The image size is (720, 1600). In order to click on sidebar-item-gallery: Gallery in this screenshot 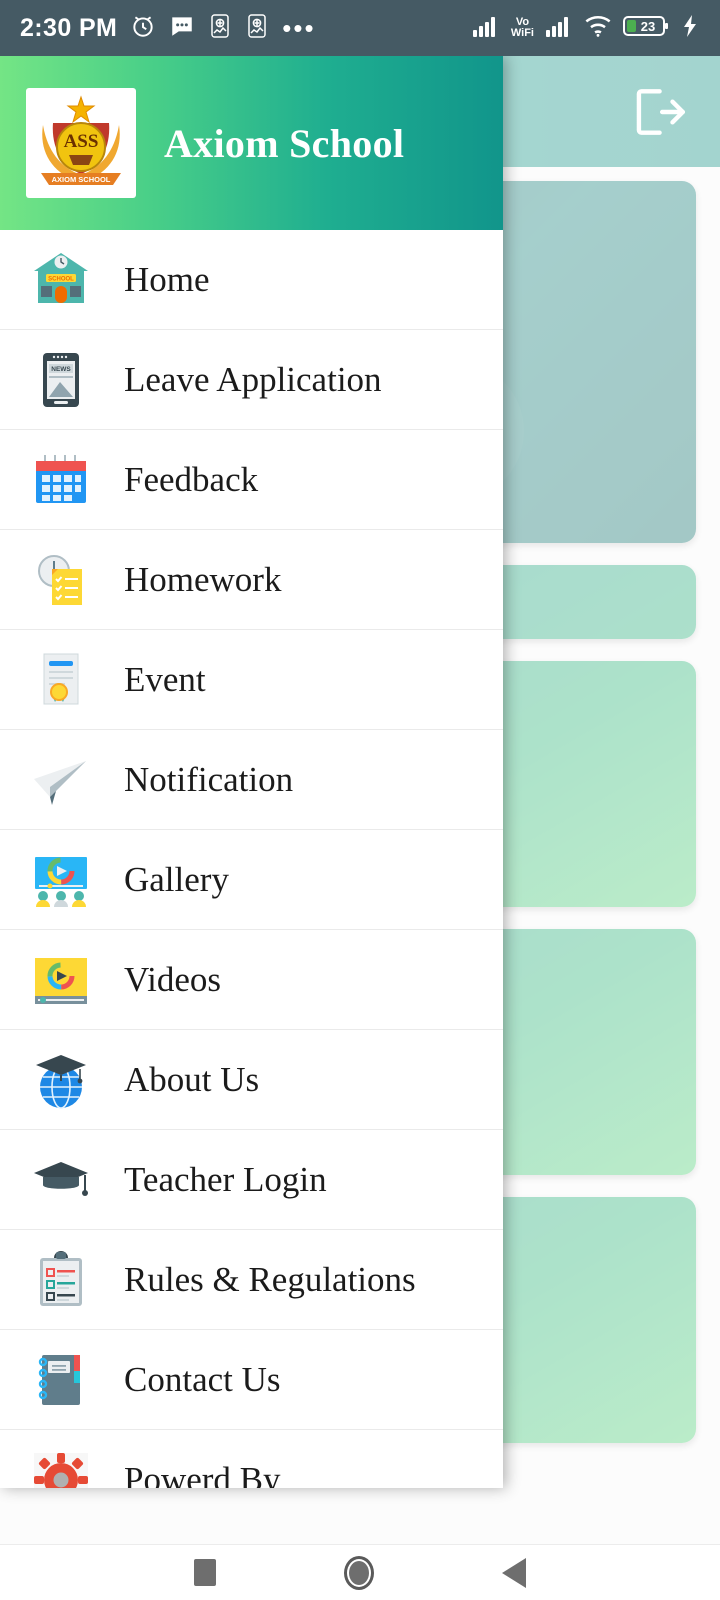, I will do `click(251, 880)`.